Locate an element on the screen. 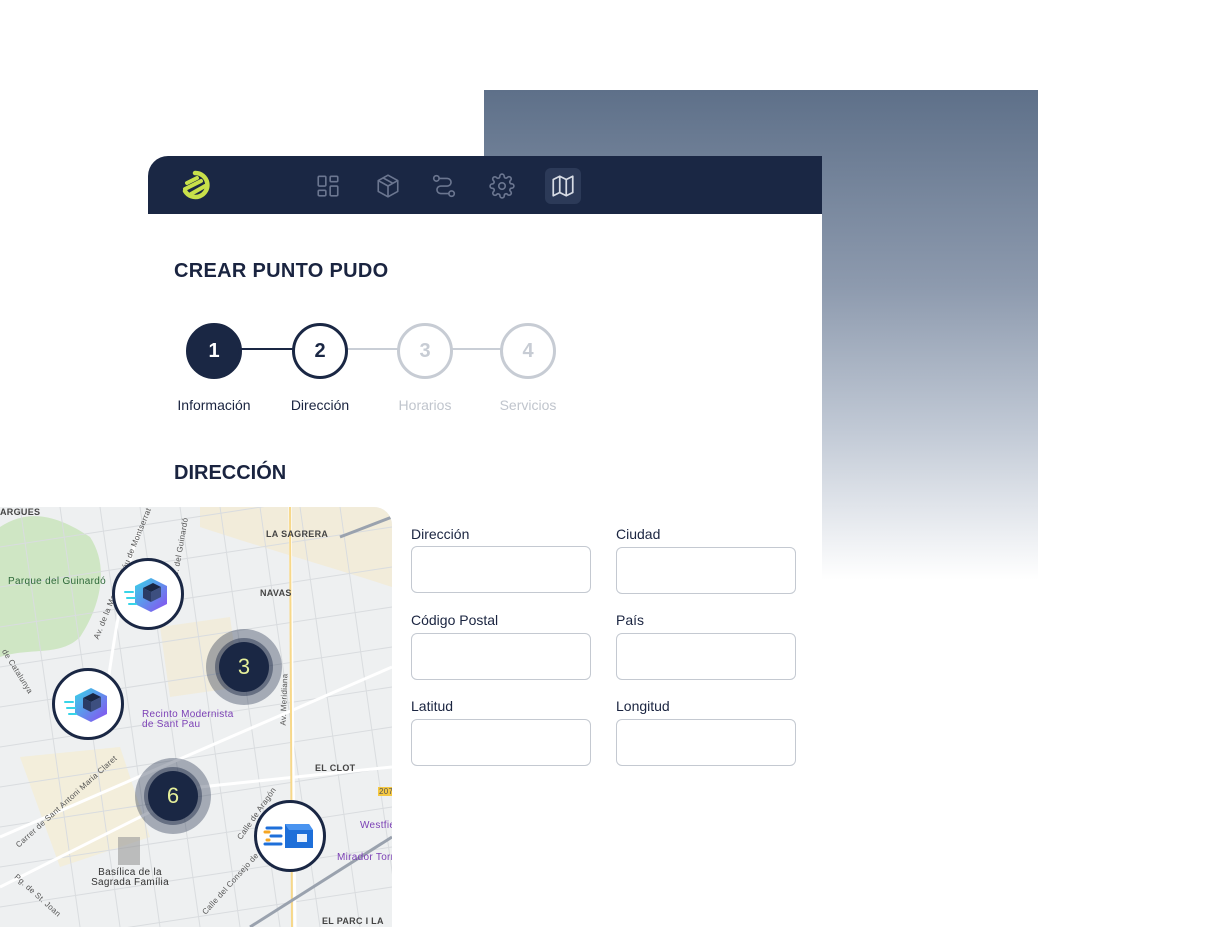 The width and height of the screenshot is (1212, 950). step-1-label: Información is located at coordinates (214, 405).